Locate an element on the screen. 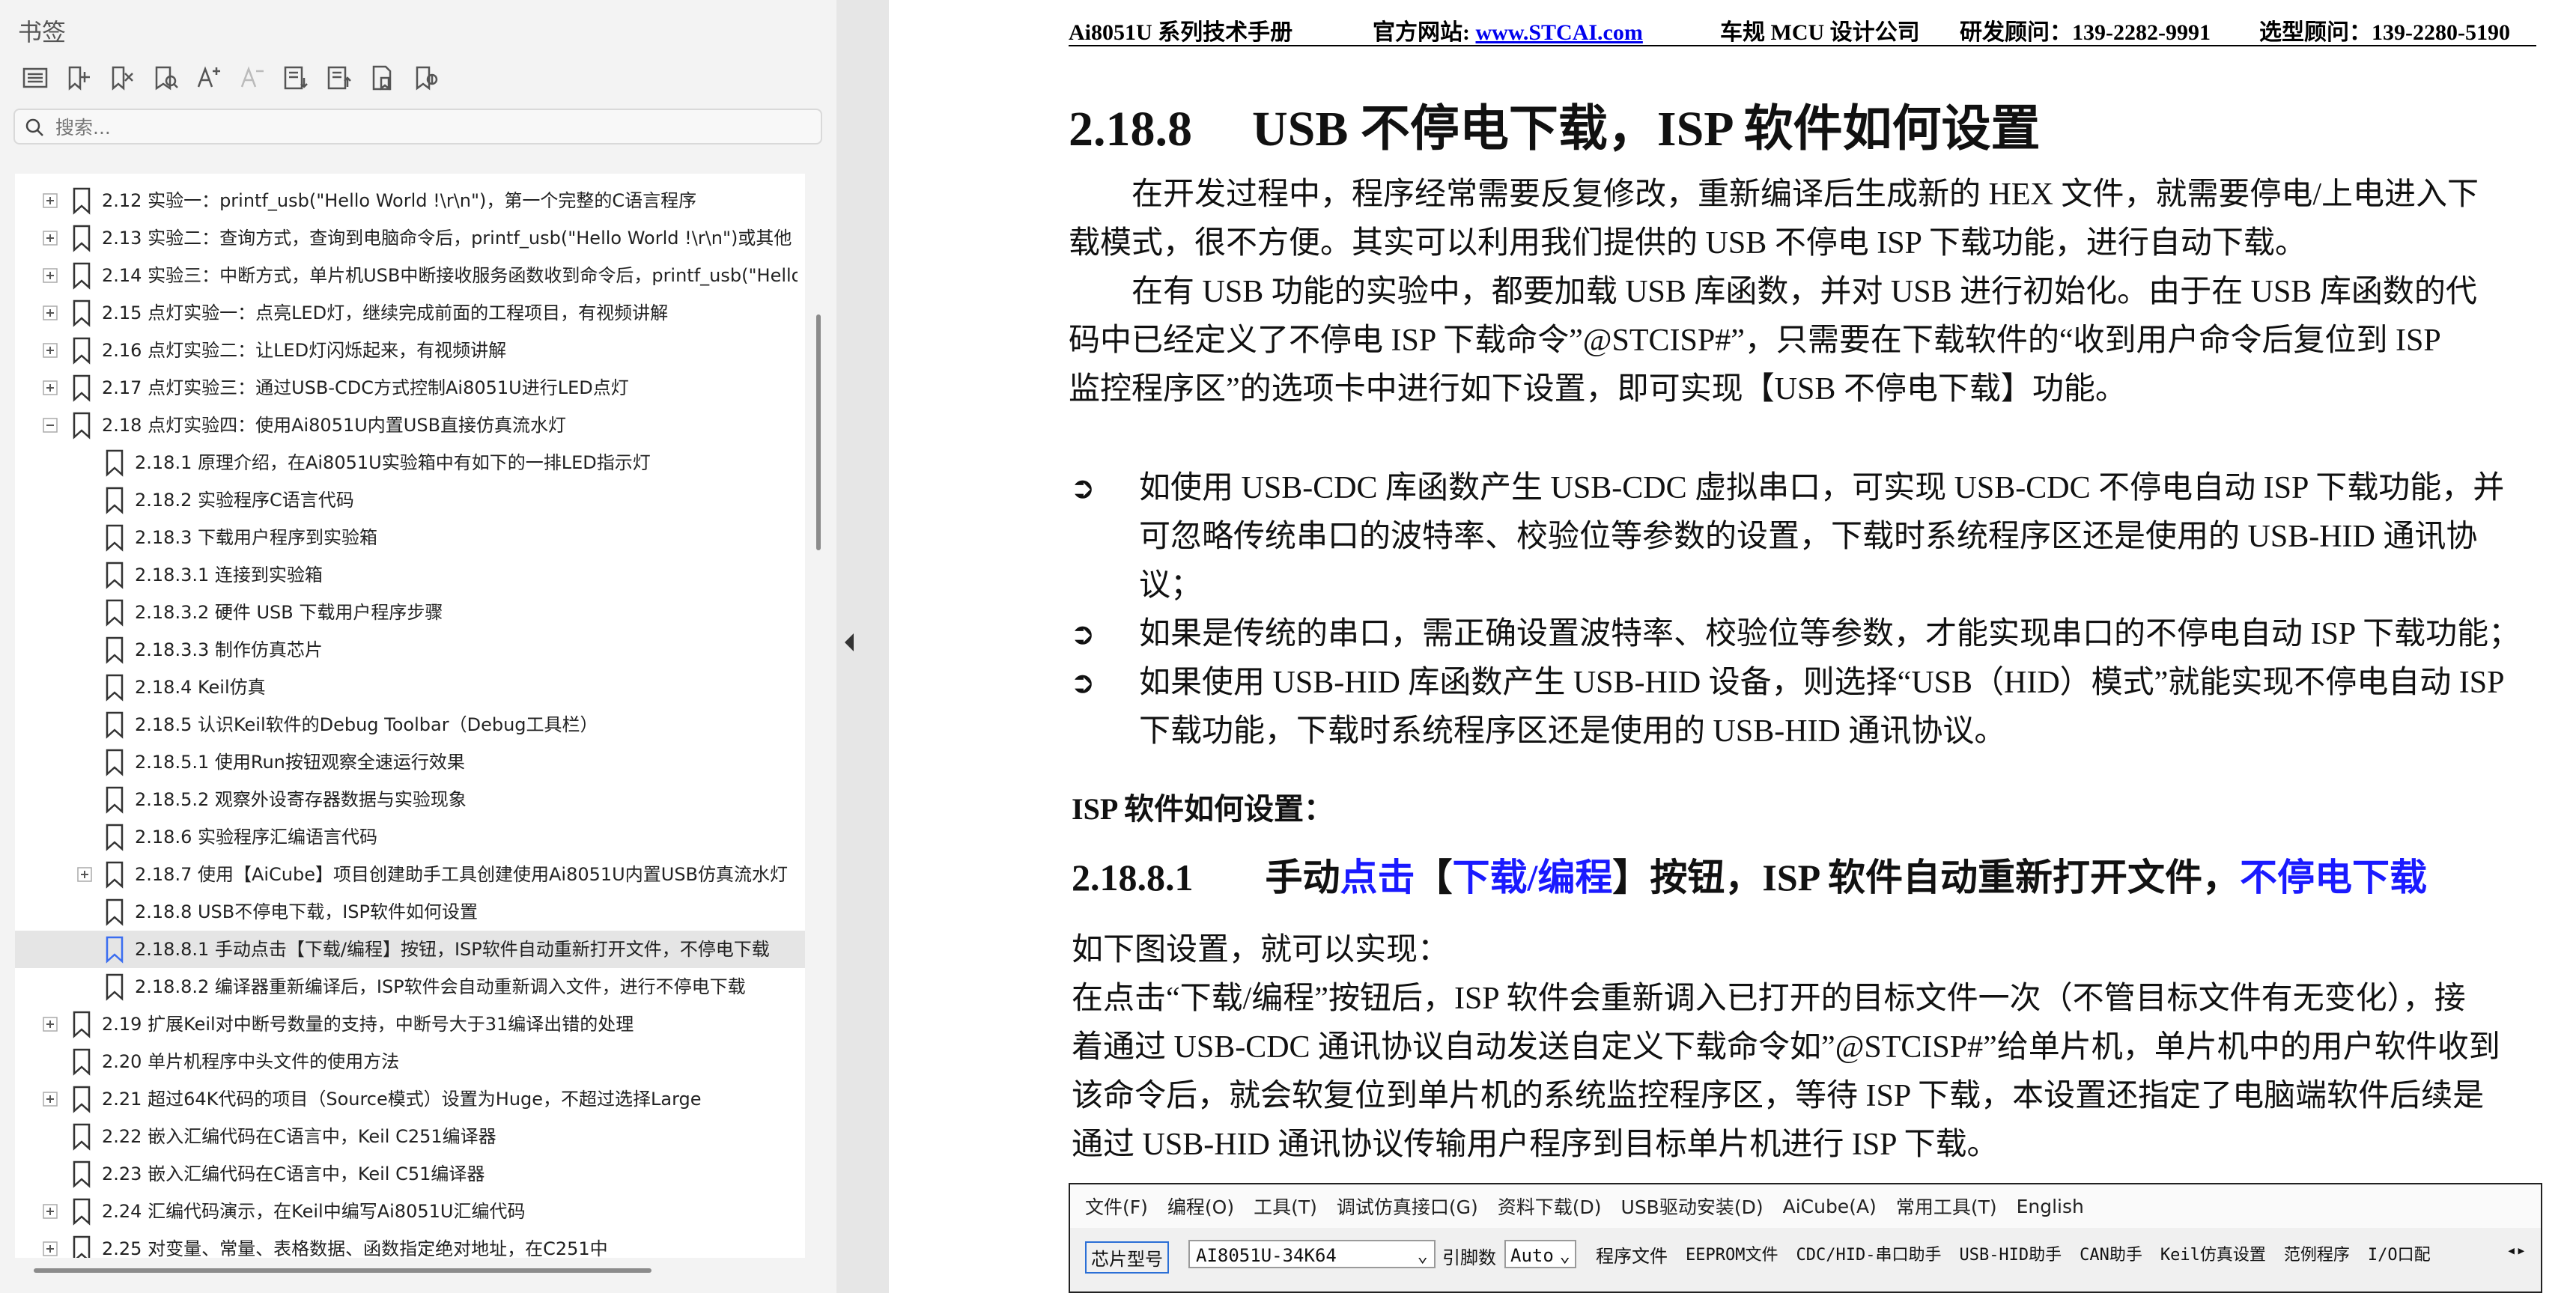  bookmark-item: 2.22 嵌入汇编代码在C语言中，Keil C251编译器 is located at coordinates (410, 1136).